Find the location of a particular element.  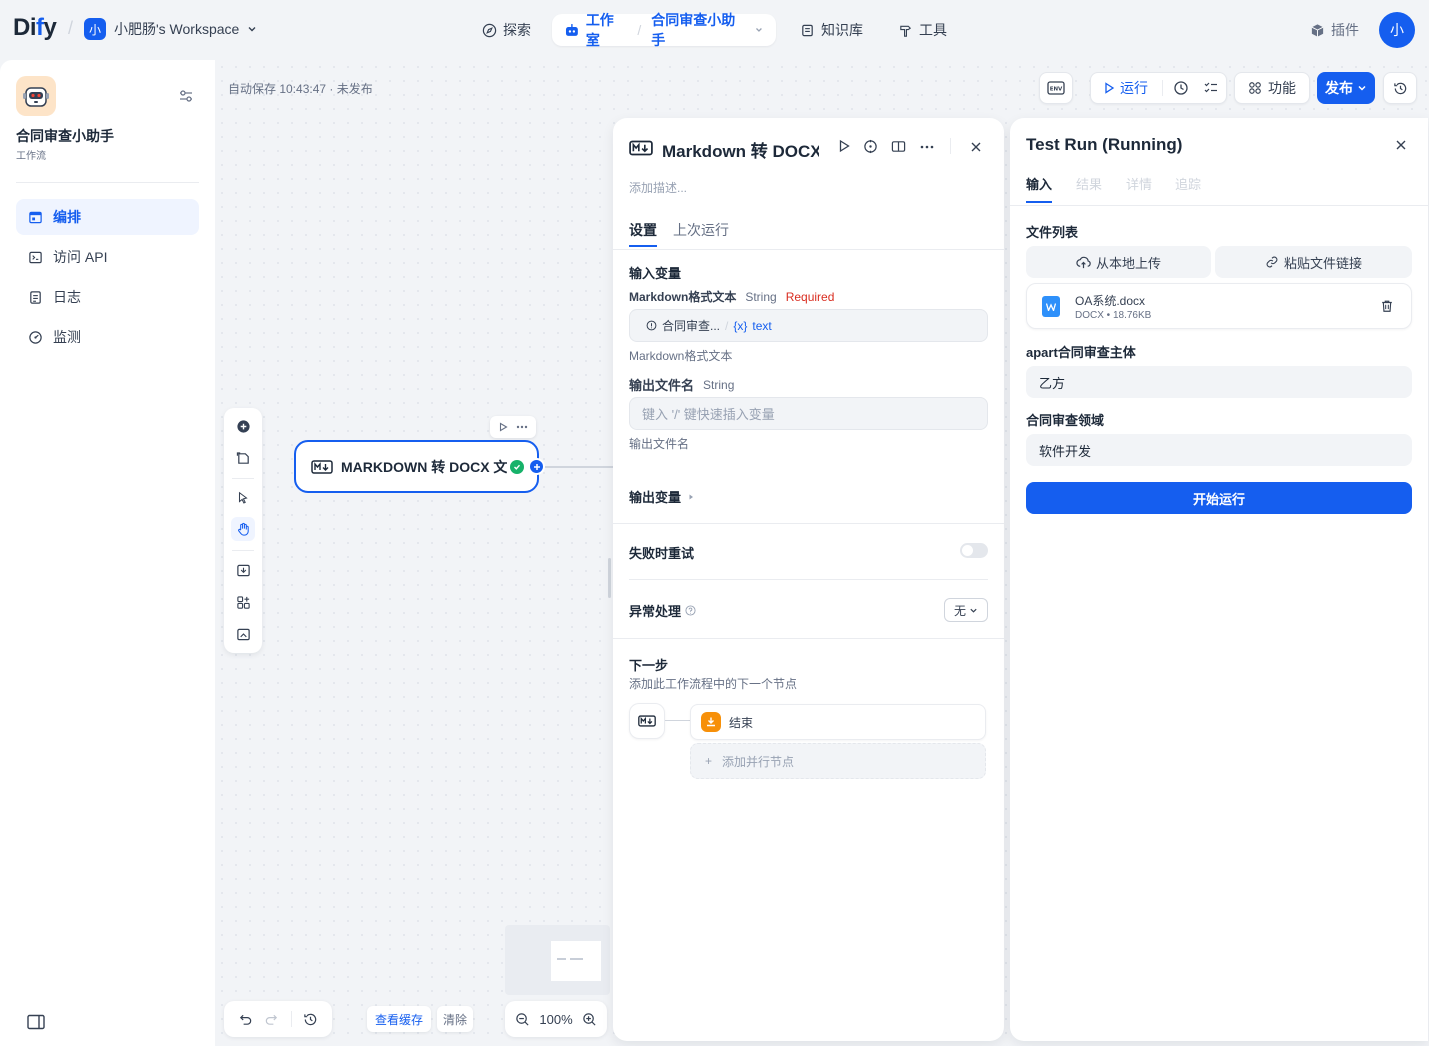

upload-local-button: 从本地上传 is located at coordinates (1118, 262).